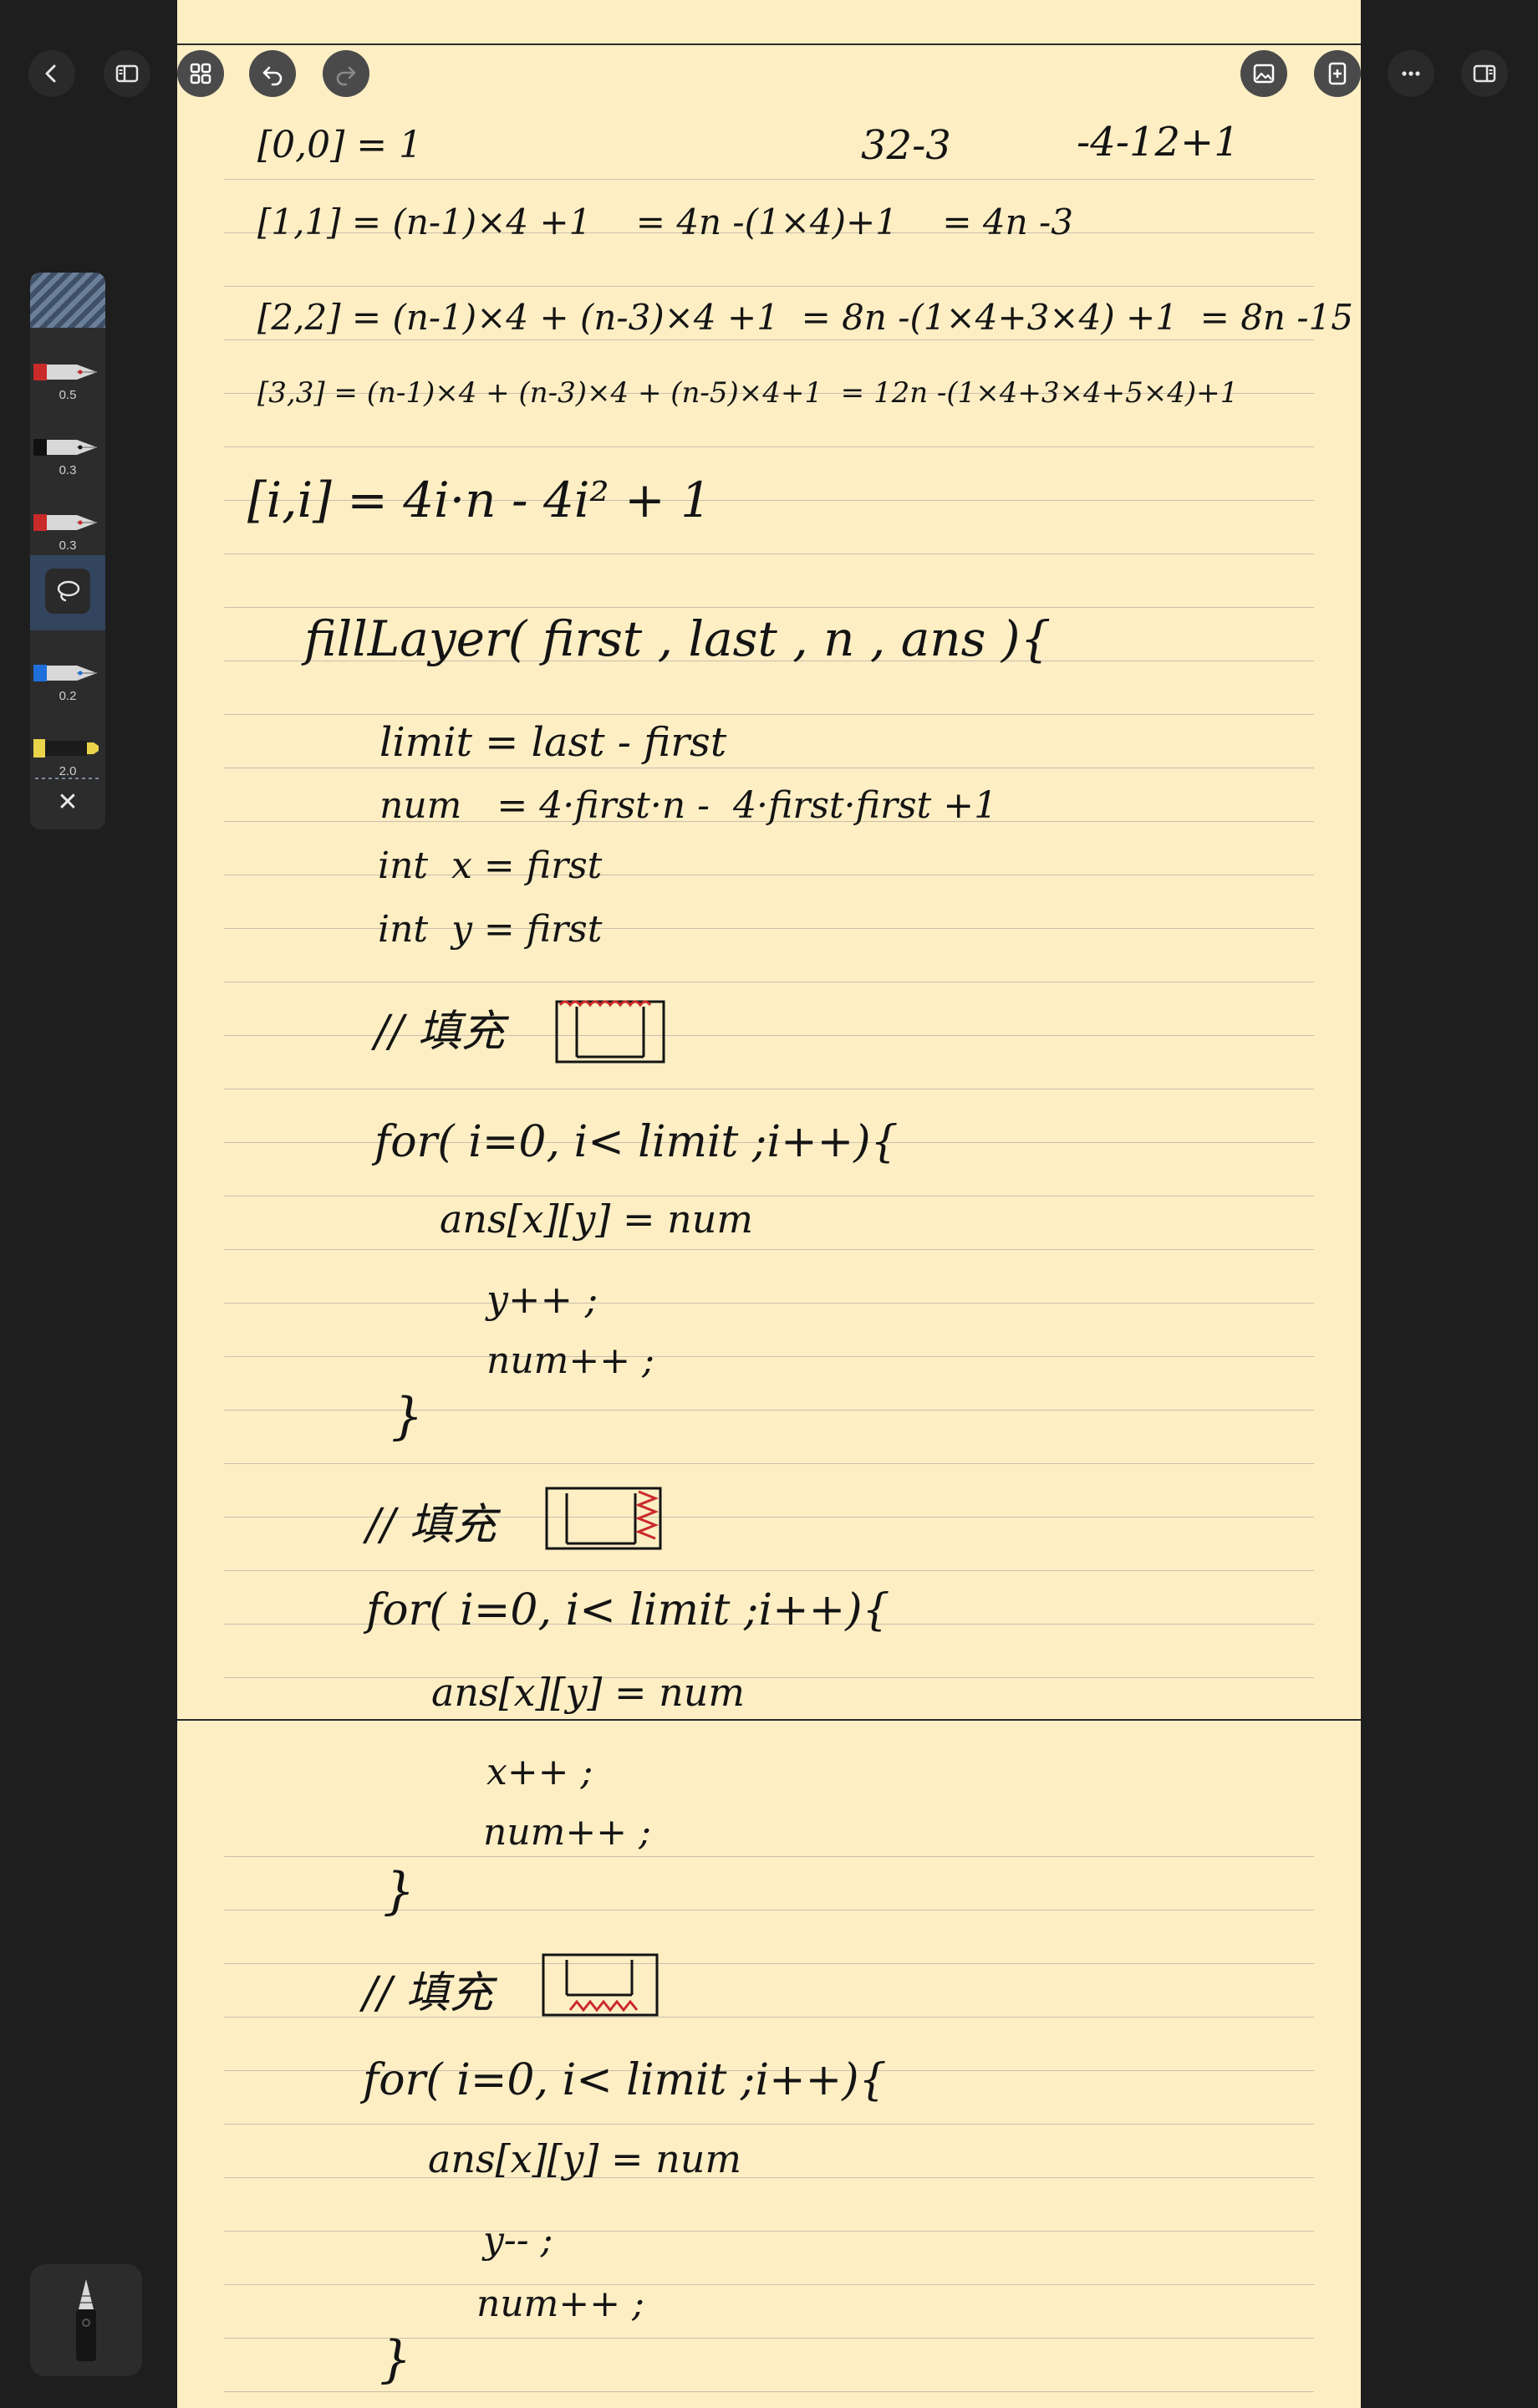 The image size is (1538, 2408). I want to click on more-options-button, so click(1411, 74).